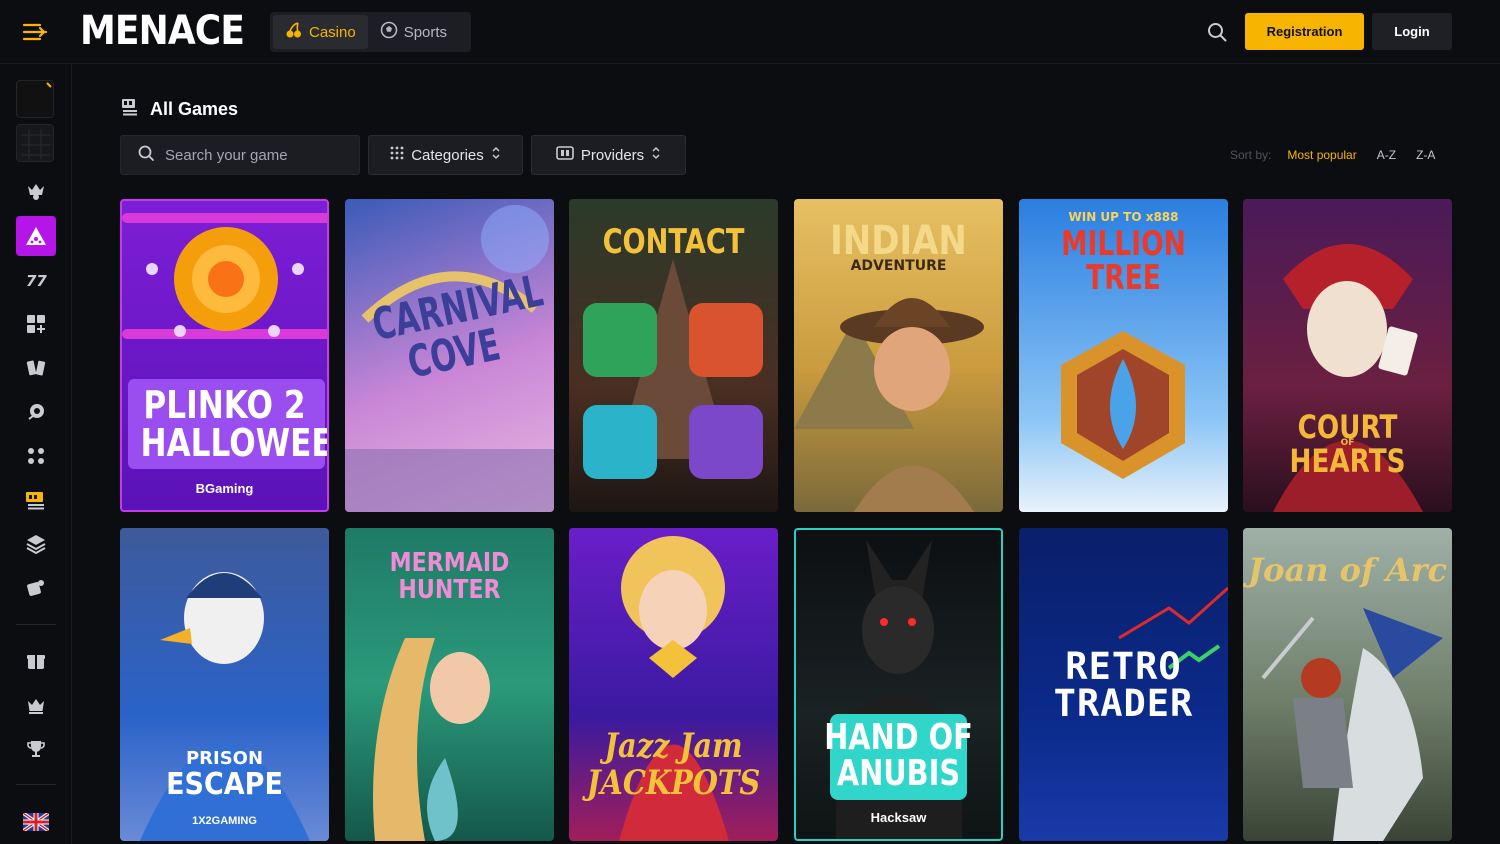 This screenshot has width=1500, height=844. What do you see at coordinates (1321, 155) in the screenshot?
I see `sort-most-popular: Most popular` at bounding box center [1321, 155].